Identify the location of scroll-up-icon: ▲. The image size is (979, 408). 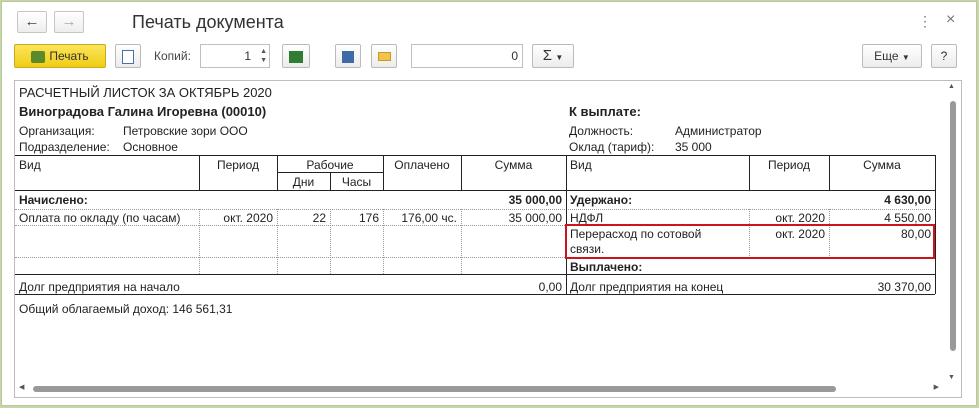
(951, 86).